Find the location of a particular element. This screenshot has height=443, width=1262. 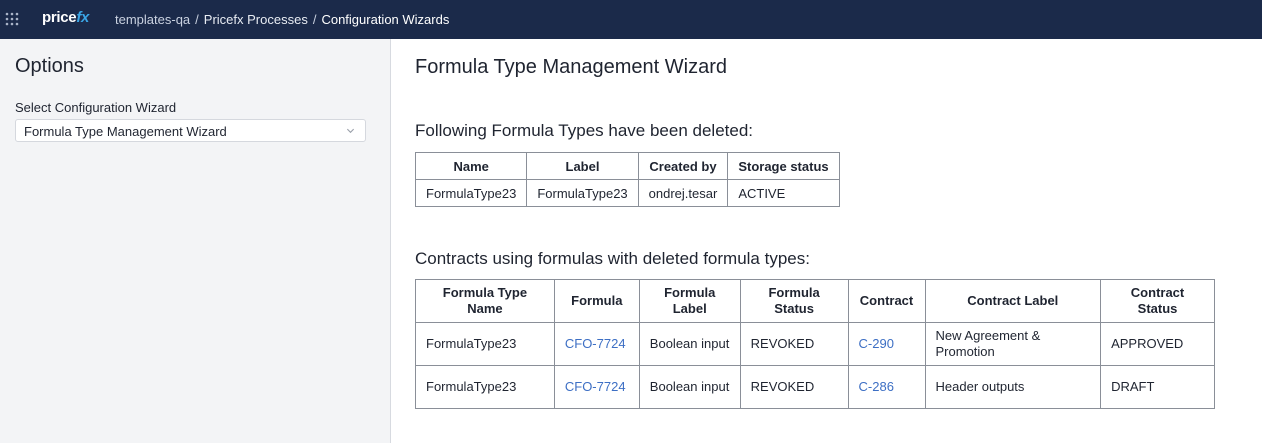

contract-link: C-286 is located at coordinates (876, 386).